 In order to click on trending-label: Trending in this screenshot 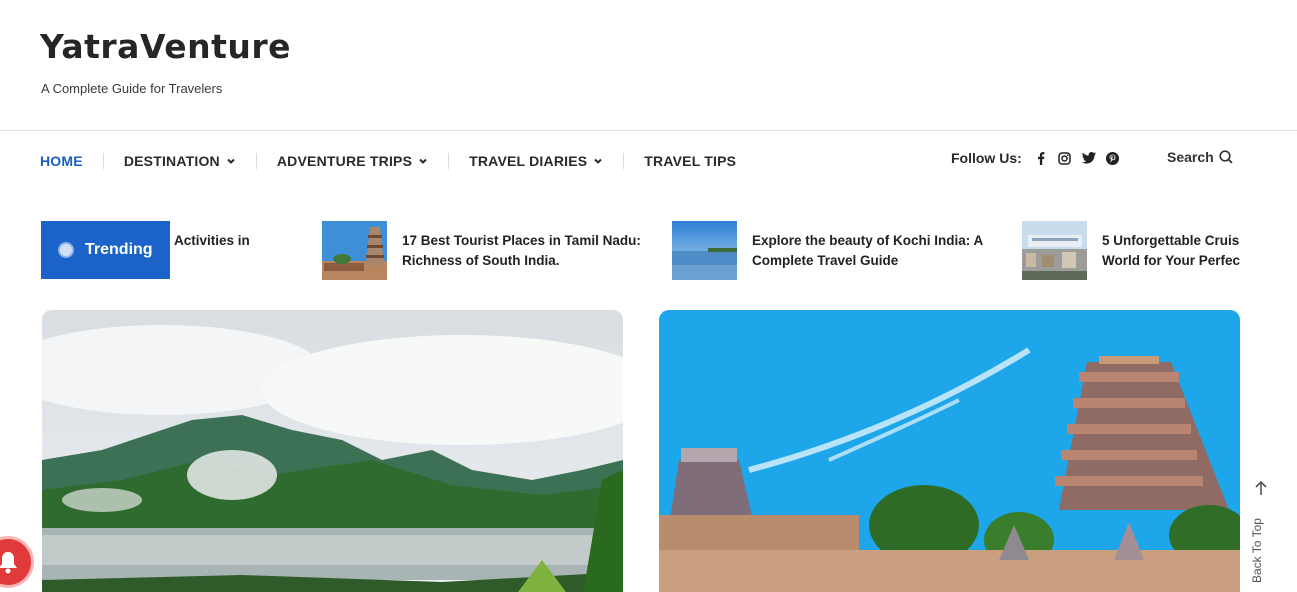, I will do `click(119, 249)`.